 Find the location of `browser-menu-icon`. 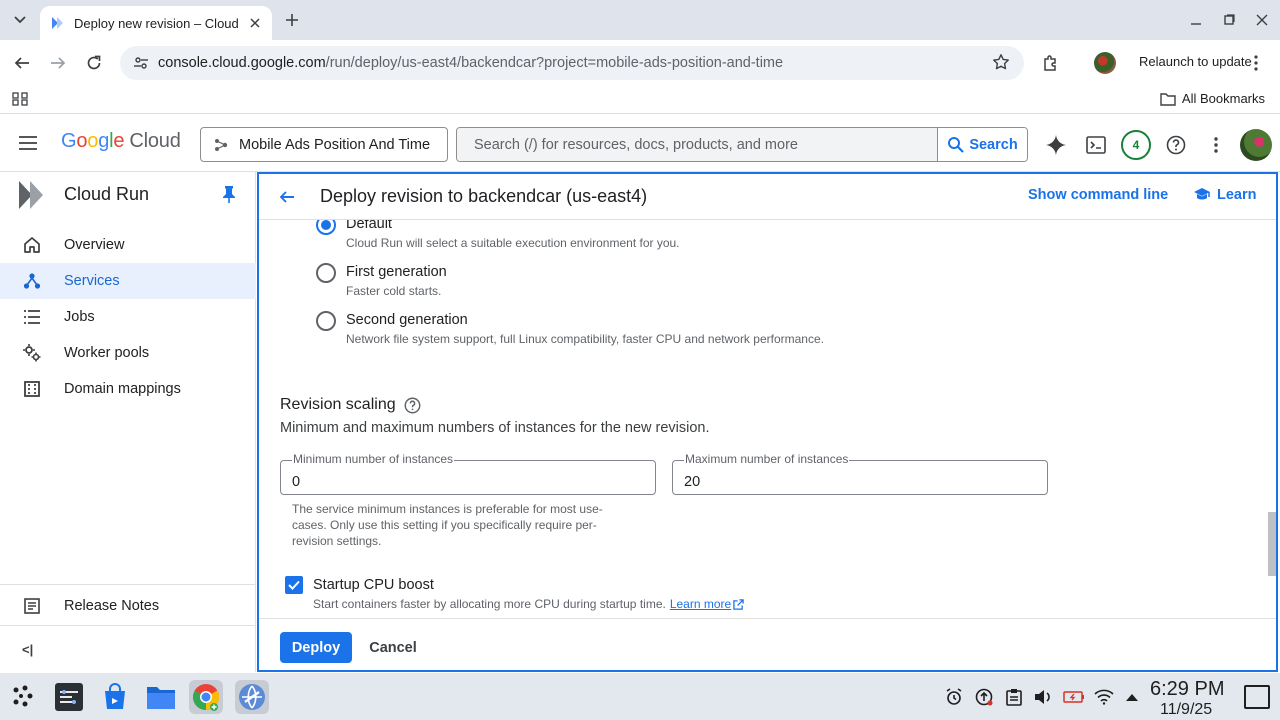

browser-menu-icon is located at coordinates (1256, 63).